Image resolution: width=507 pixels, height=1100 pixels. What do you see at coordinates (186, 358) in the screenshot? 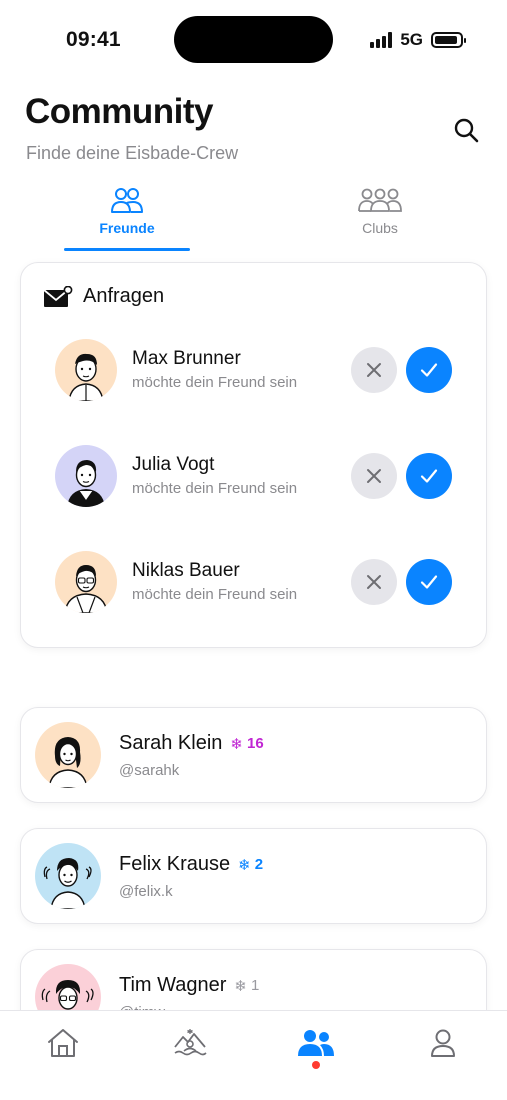
I see `request-name: Max Brunner` at bounding box center [186, 358].